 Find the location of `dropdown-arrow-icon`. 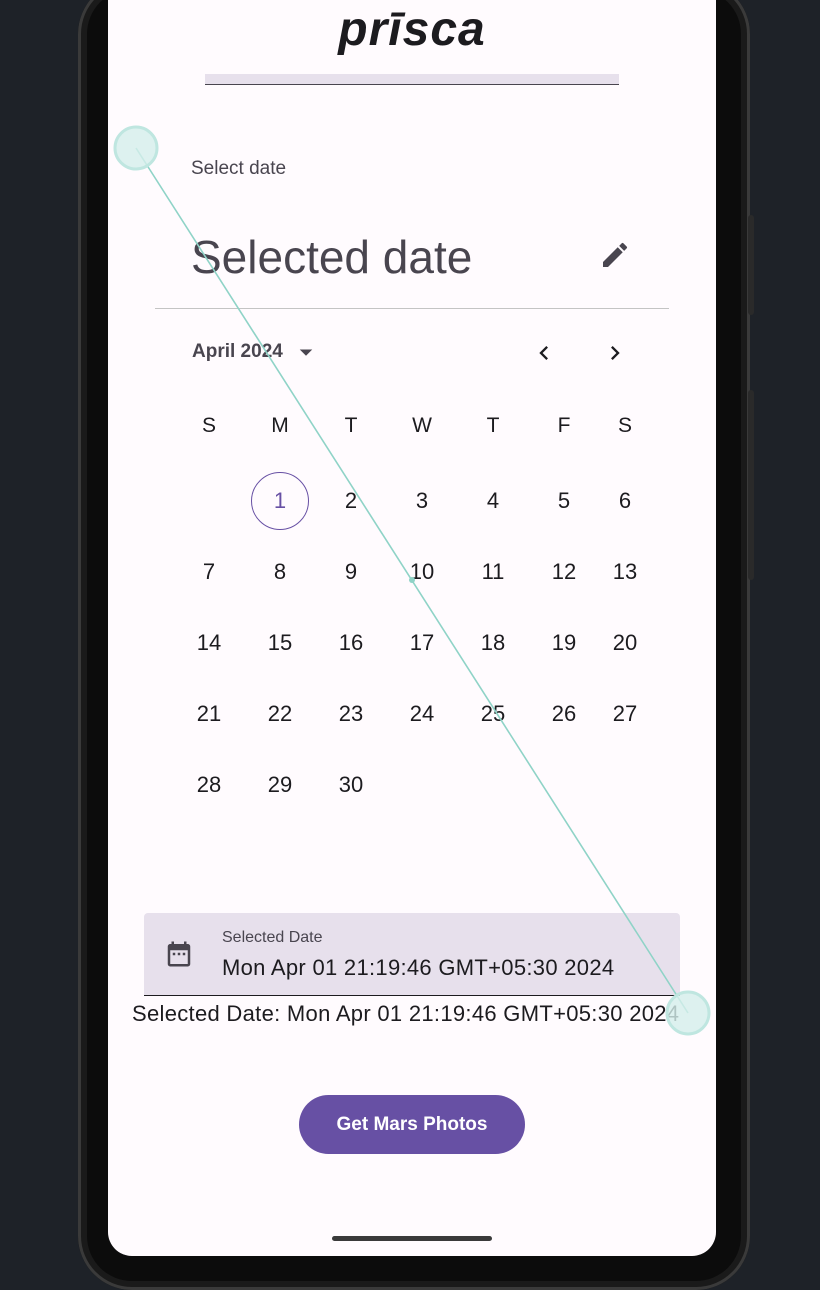

dropdown-arrow-icon is located at coordinates (306, 352).